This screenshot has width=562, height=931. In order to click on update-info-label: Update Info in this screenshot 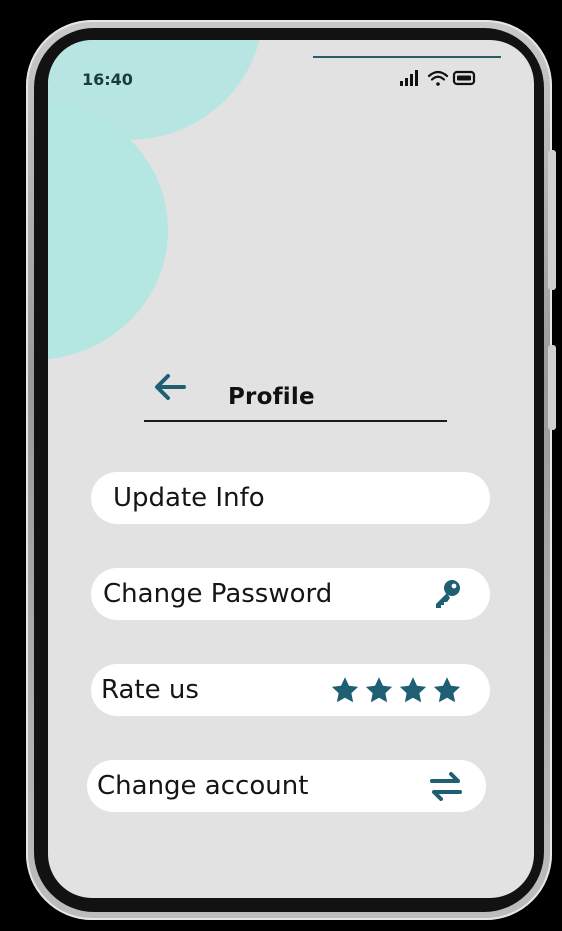, I will do `click(189, 498)`.